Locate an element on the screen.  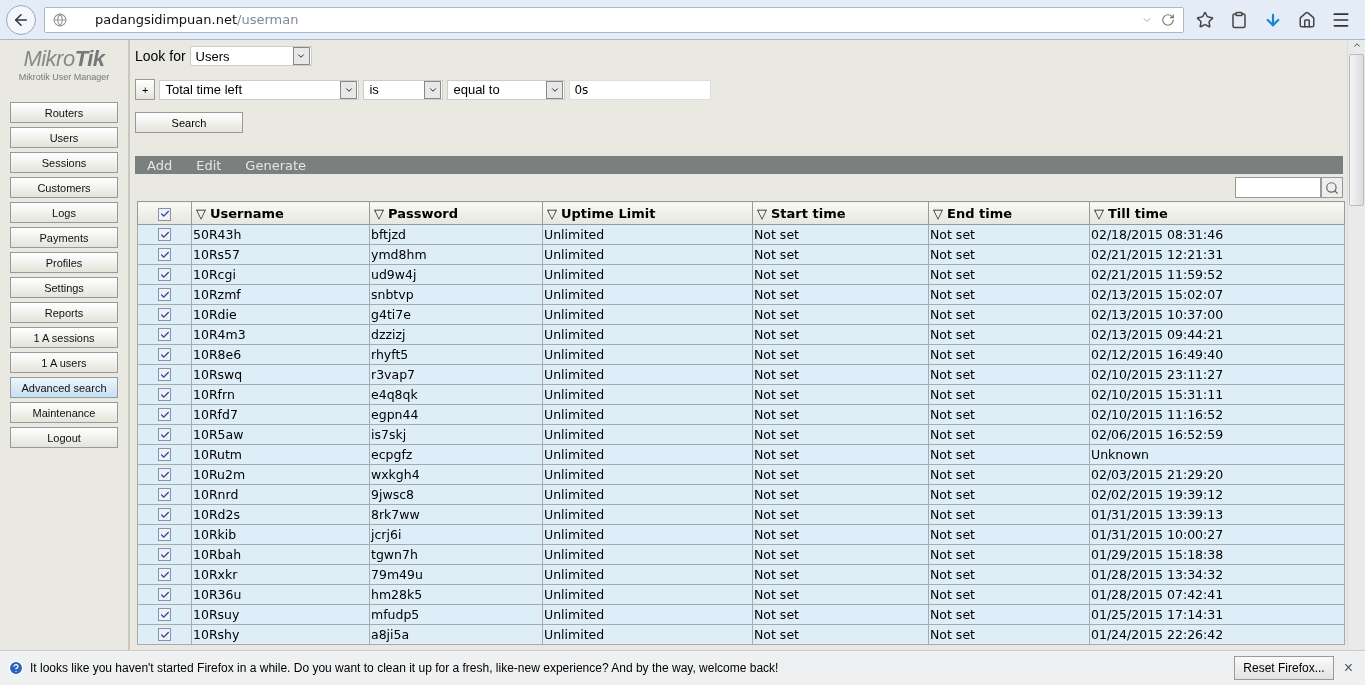
clipboard-icon is located at coordinates (1239, 19).